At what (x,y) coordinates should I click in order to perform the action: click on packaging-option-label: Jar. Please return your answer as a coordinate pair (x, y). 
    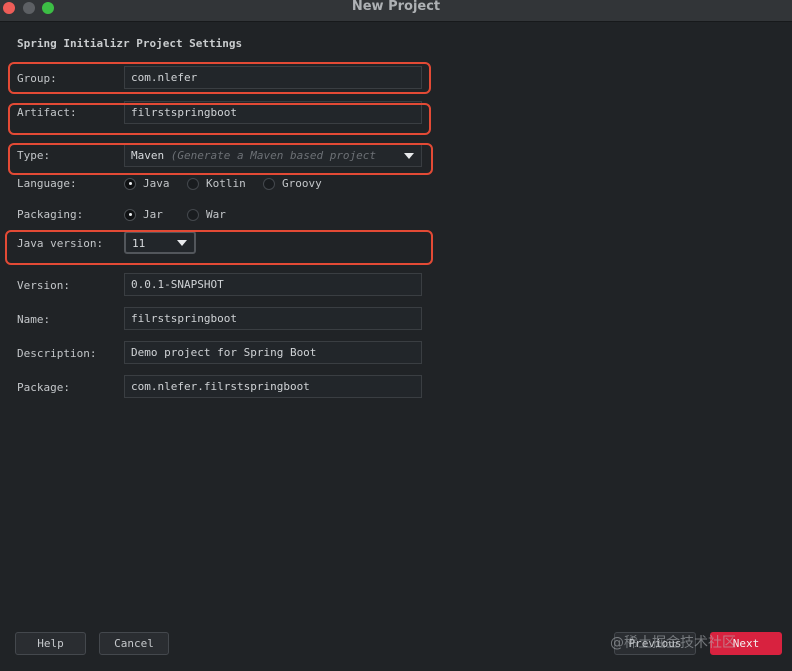
    Looking at the image, I should click on (153, 214).